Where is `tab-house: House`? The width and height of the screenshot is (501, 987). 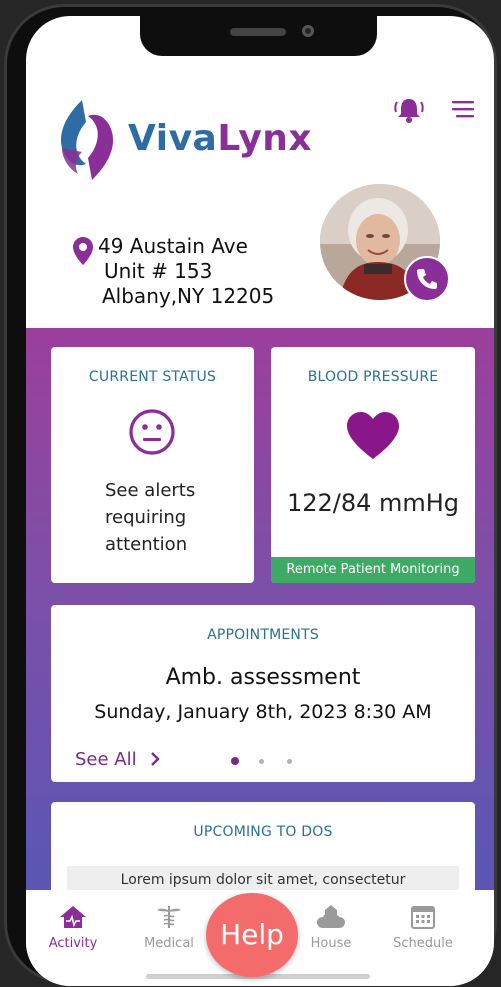
tab-house: House is located at coordinates (331, 927).